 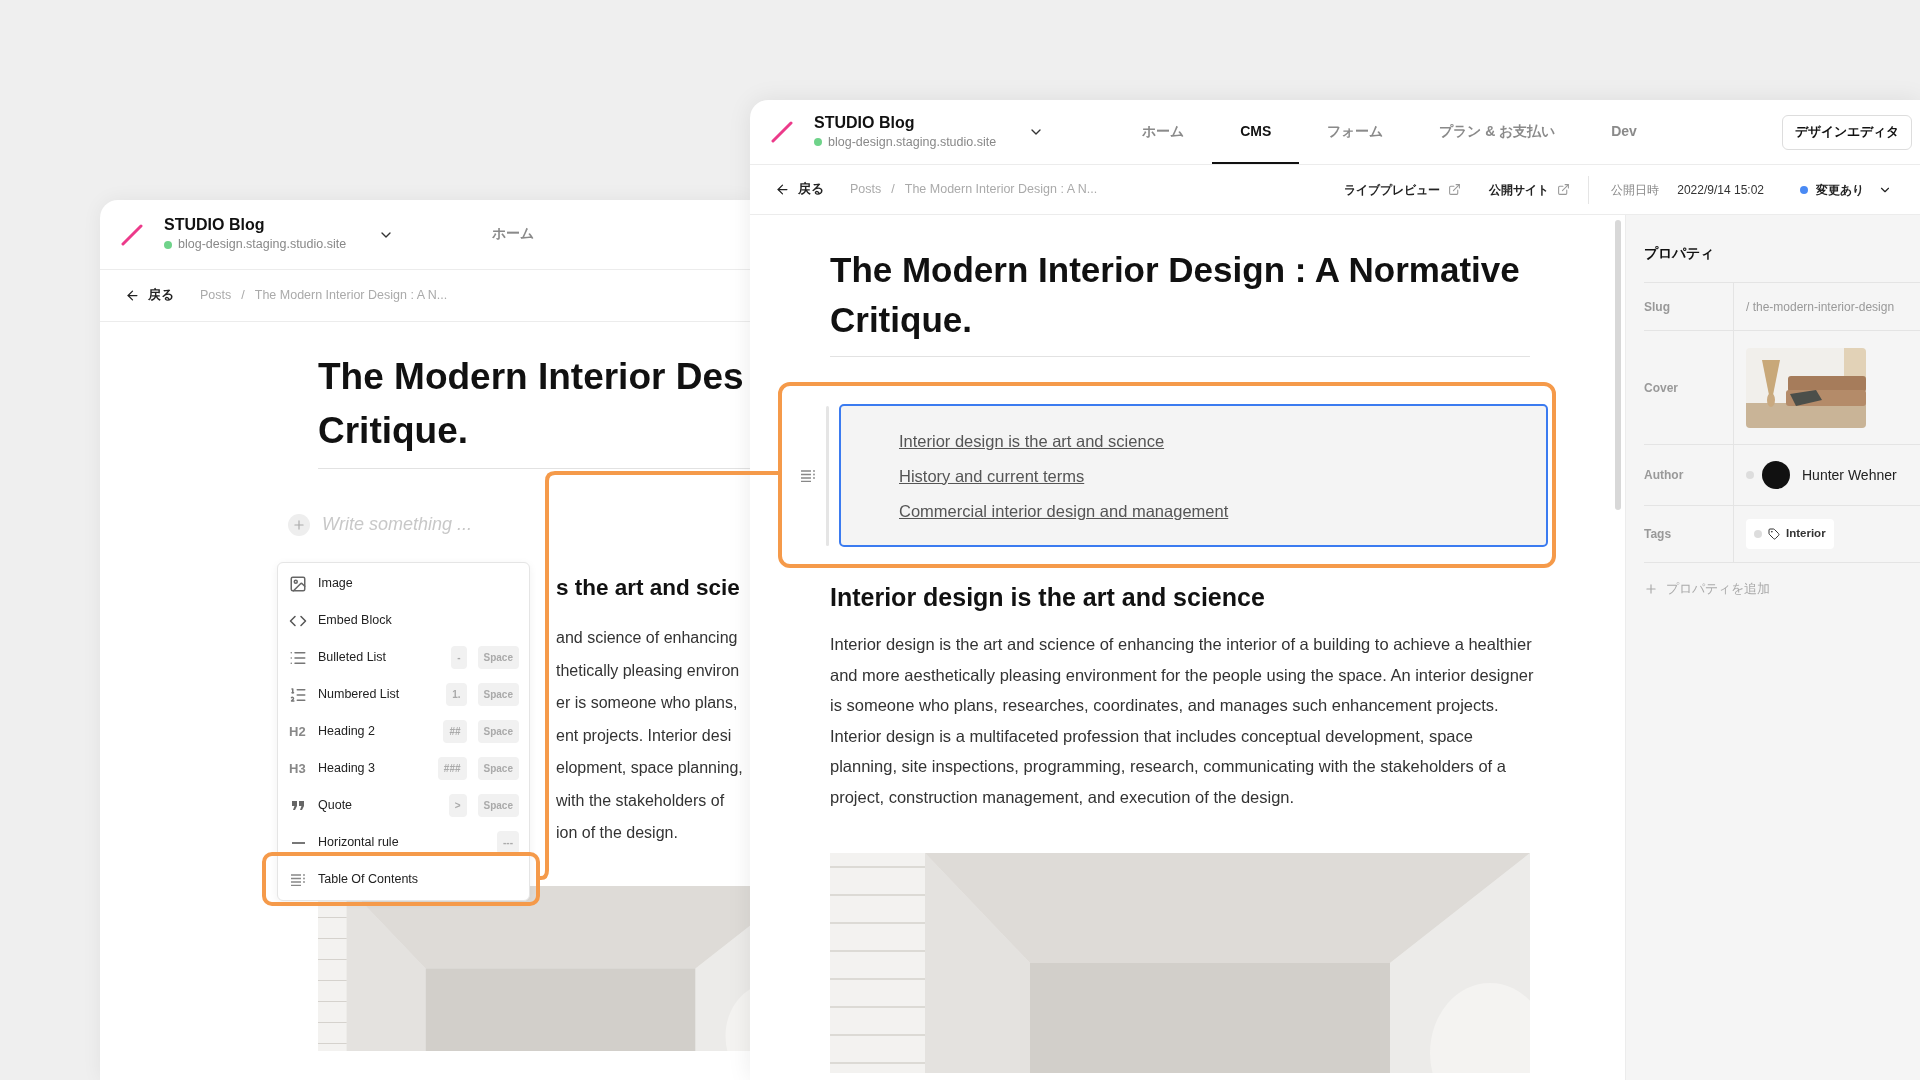 I want to click on image-icon, so click(x=298, y=583).